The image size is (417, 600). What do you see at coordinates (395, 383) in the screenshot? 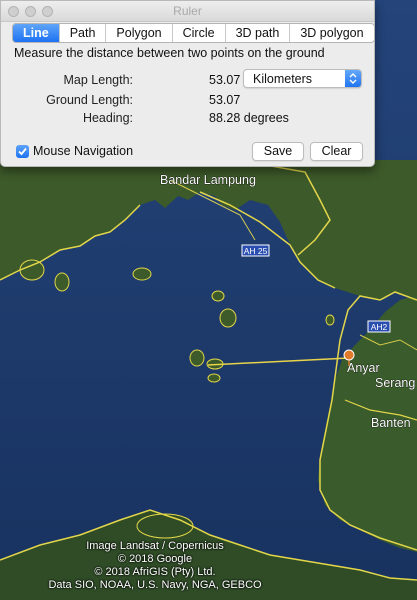
I see `place-label-serang: Serang` at bounding box center [395, 383].